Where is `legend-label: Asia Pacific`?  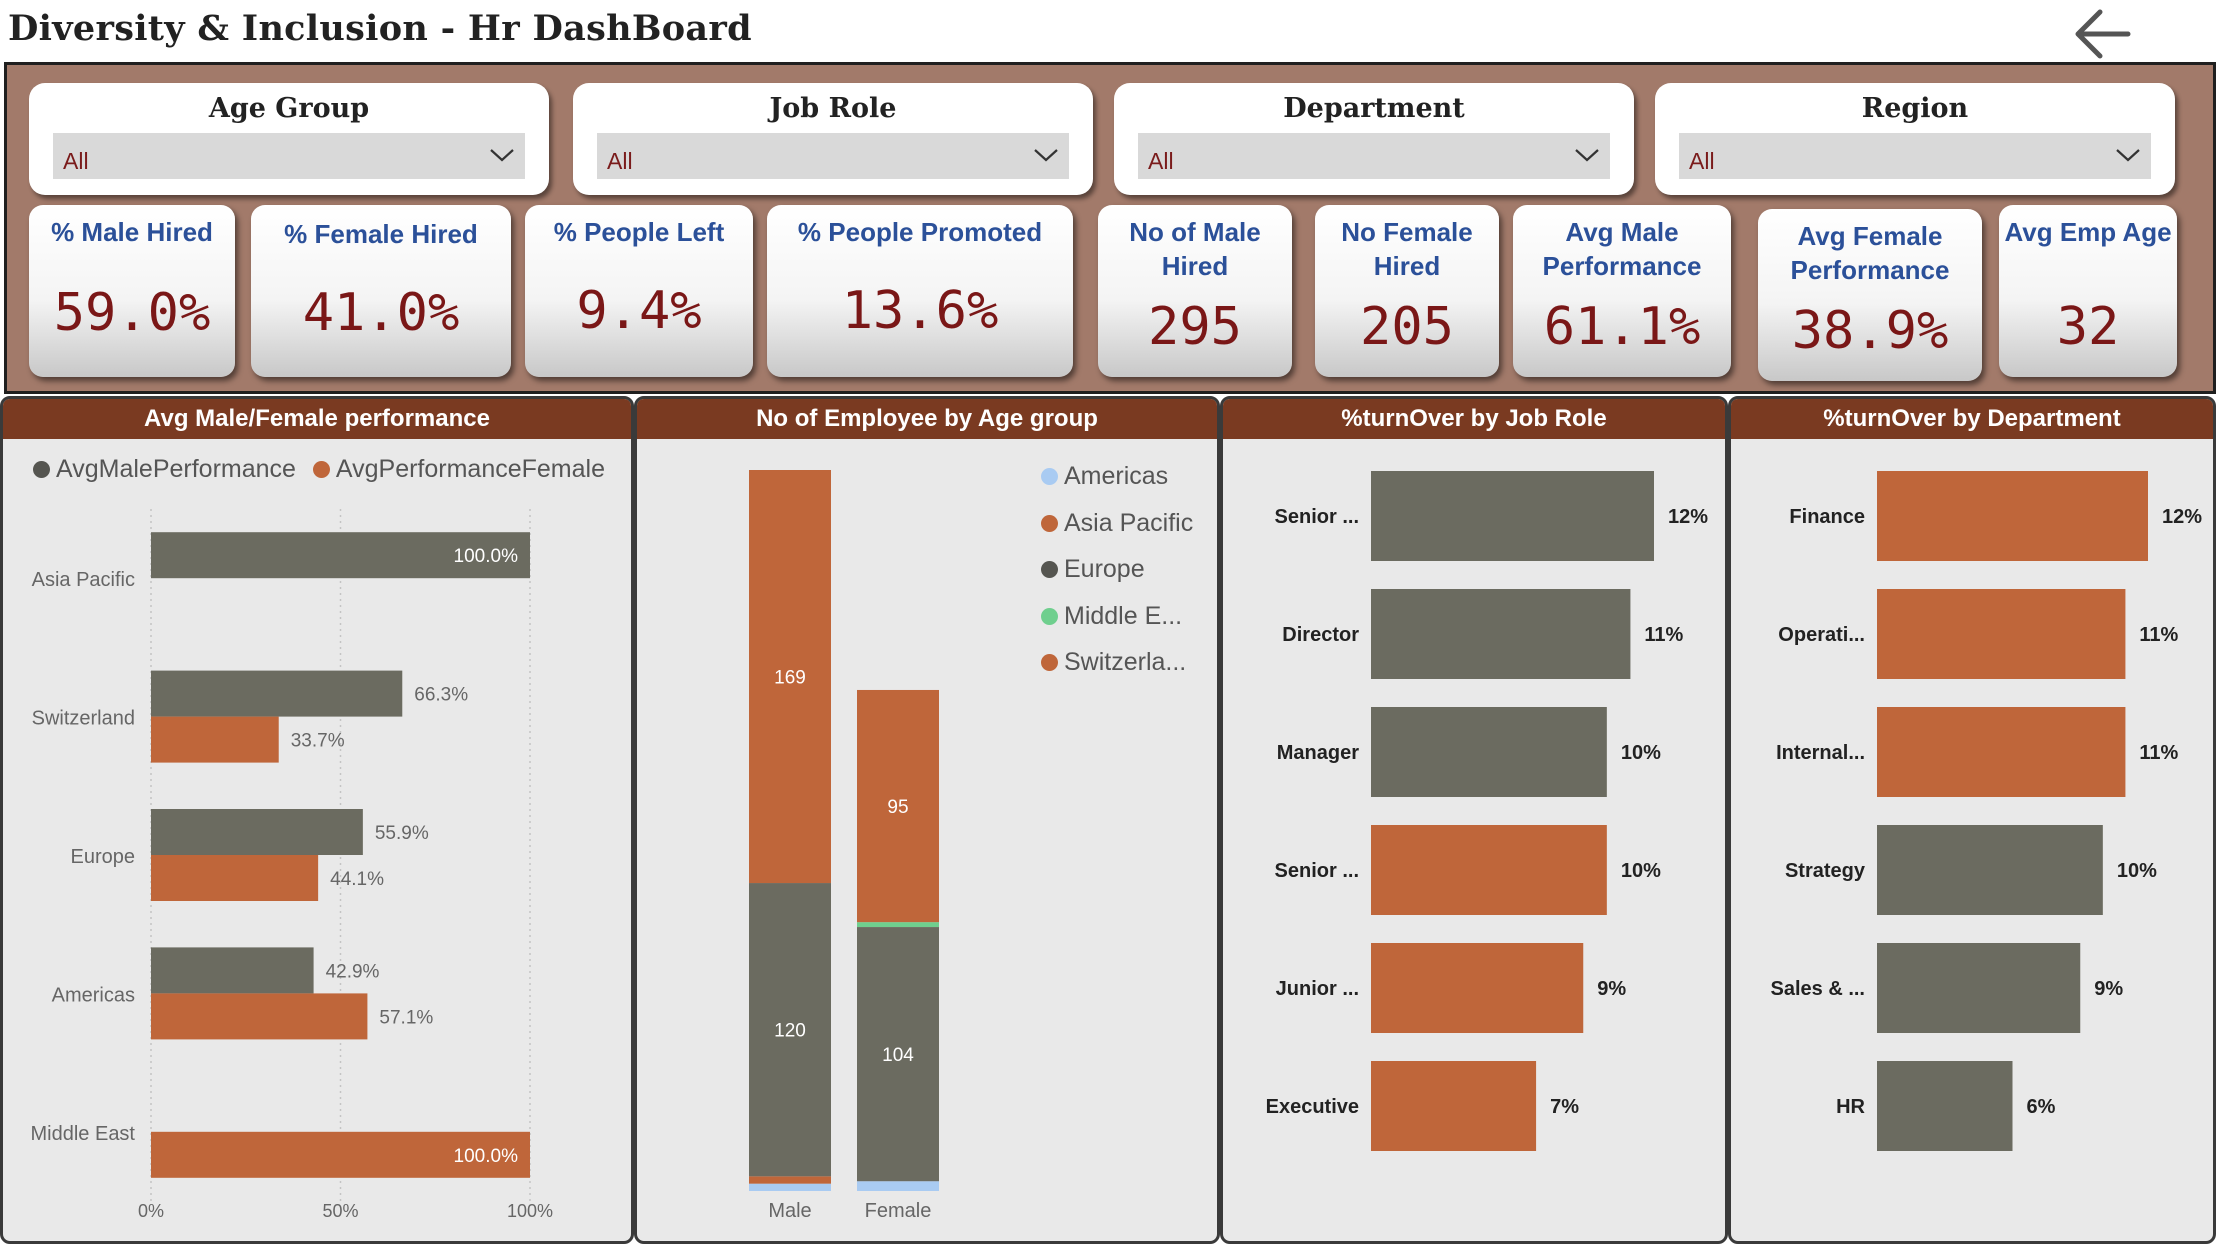 legend-label: Asia Pacific is located at coordinates (1129, 522).